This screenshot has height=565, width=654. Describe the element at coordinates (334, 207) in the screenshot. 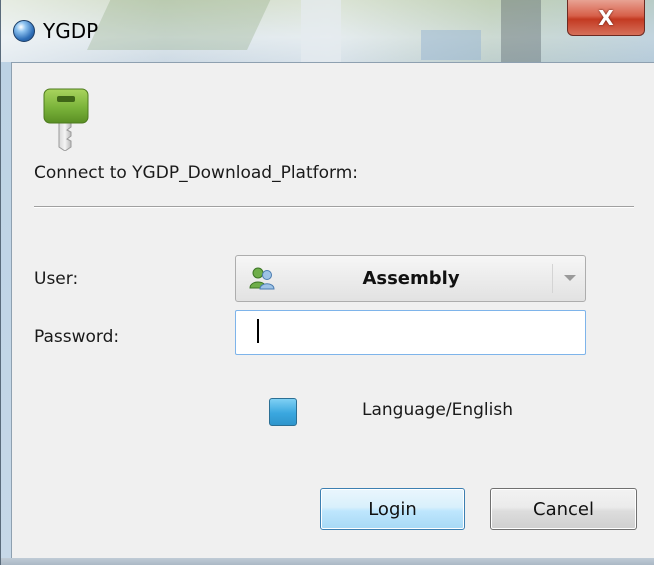

I see `divider` at that location.